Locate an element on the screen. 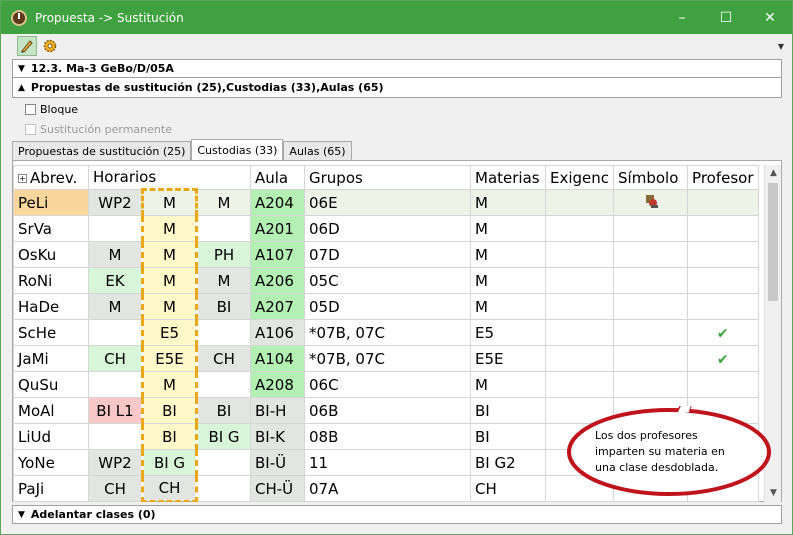  abbrev-cell: HaDe is located at coordinates (51, 306).